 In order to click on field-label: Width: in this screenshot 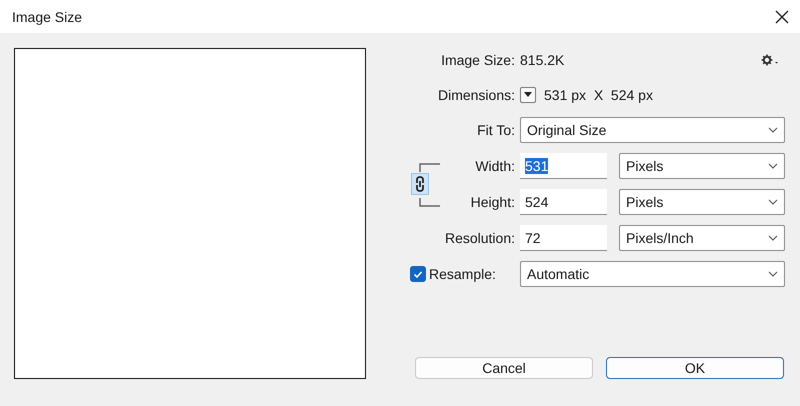, I will do `click(495, 166)`.